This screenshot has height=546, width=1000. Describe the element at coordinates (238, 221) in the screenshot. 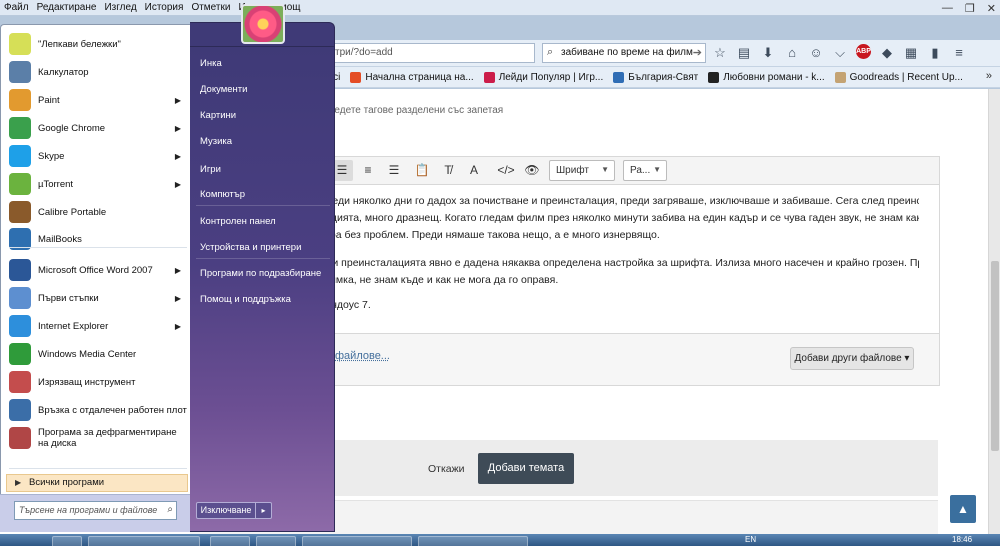

I see `start-menu-place-link: Контролен панел` at that location.